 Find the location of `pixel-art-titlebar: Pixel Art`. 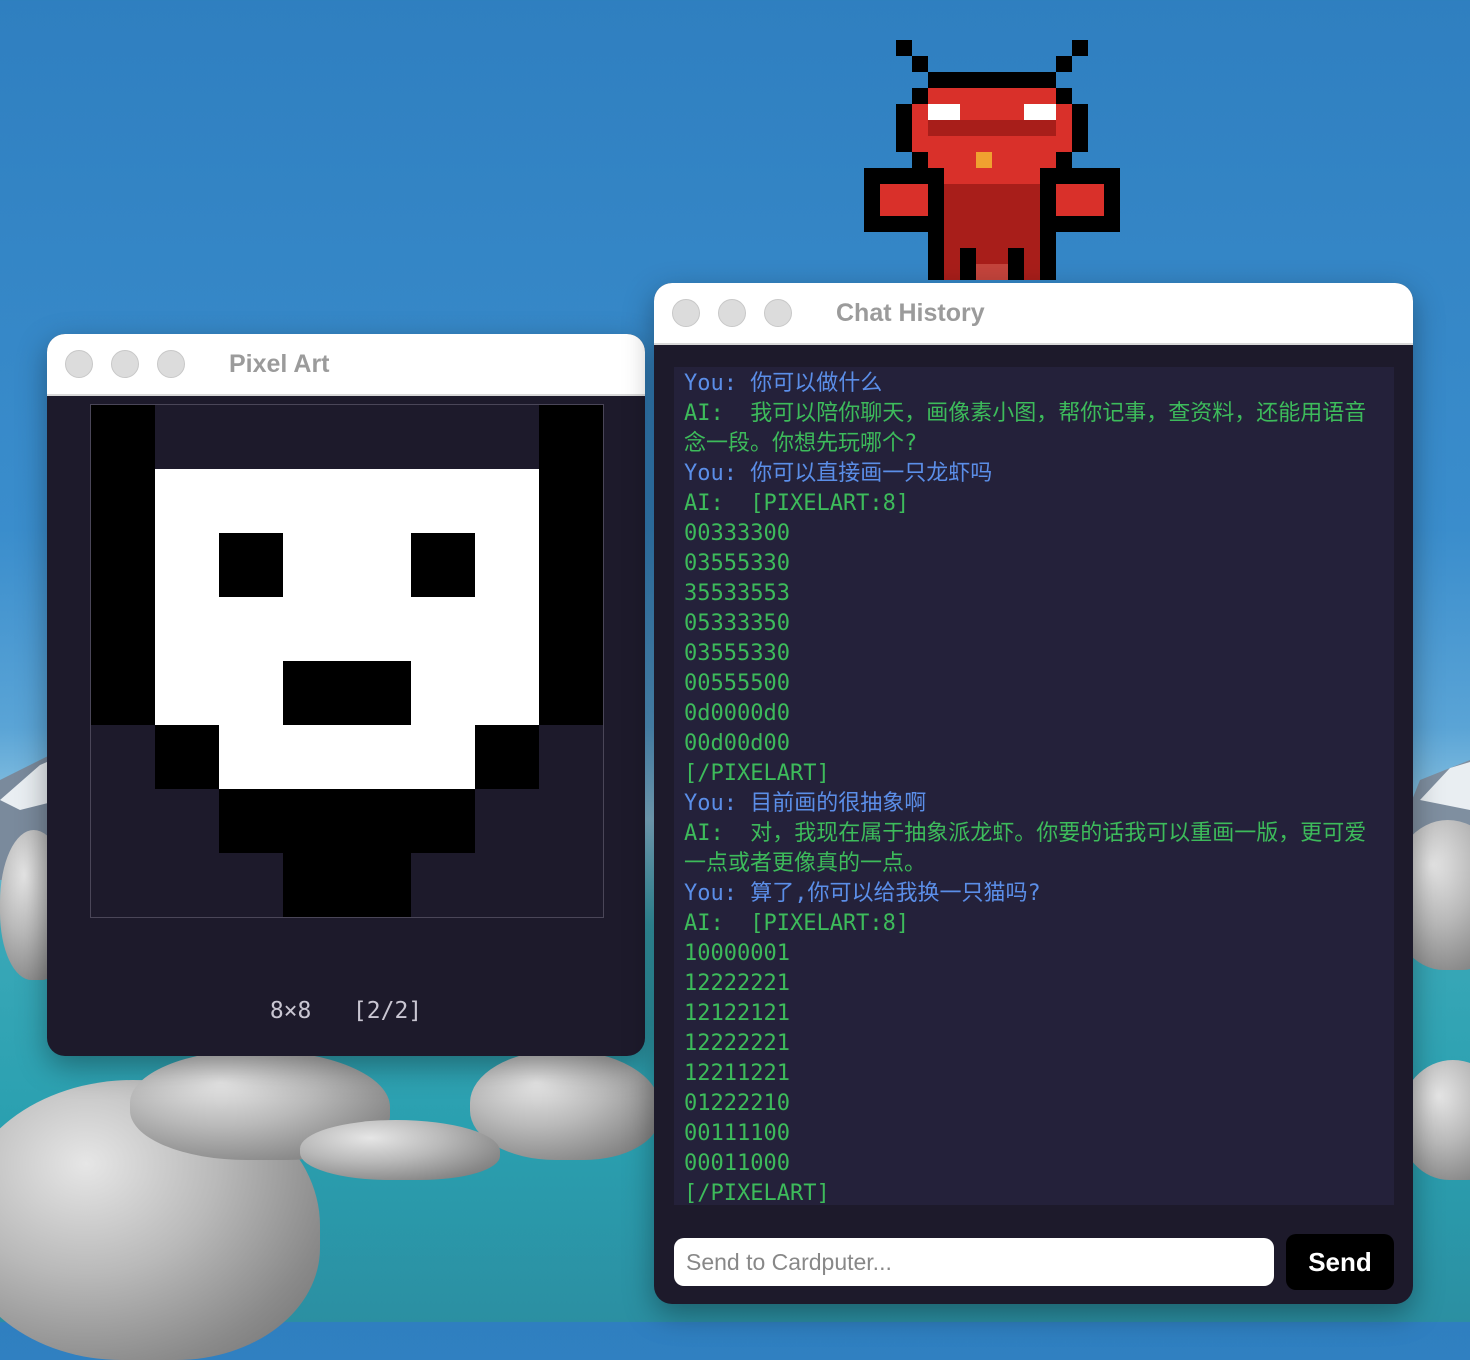

pixel-art-titlebar: Pixel Art is located at coordinates (346, 365).